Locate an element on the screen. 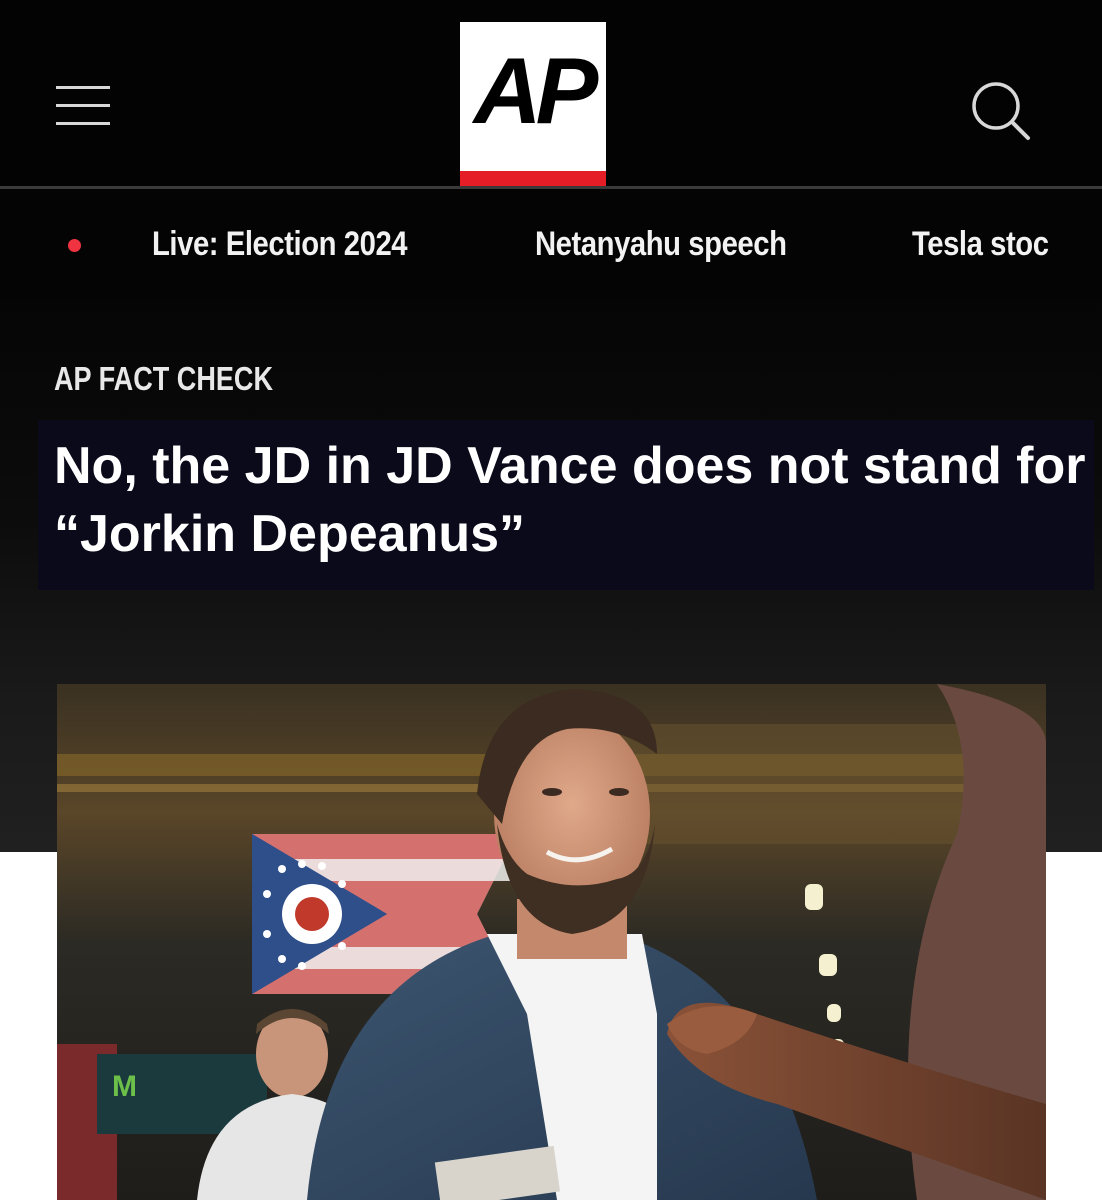 This screenshot has height=1200, width=1102. logo-red-bar is located at coordinates (533, 178).